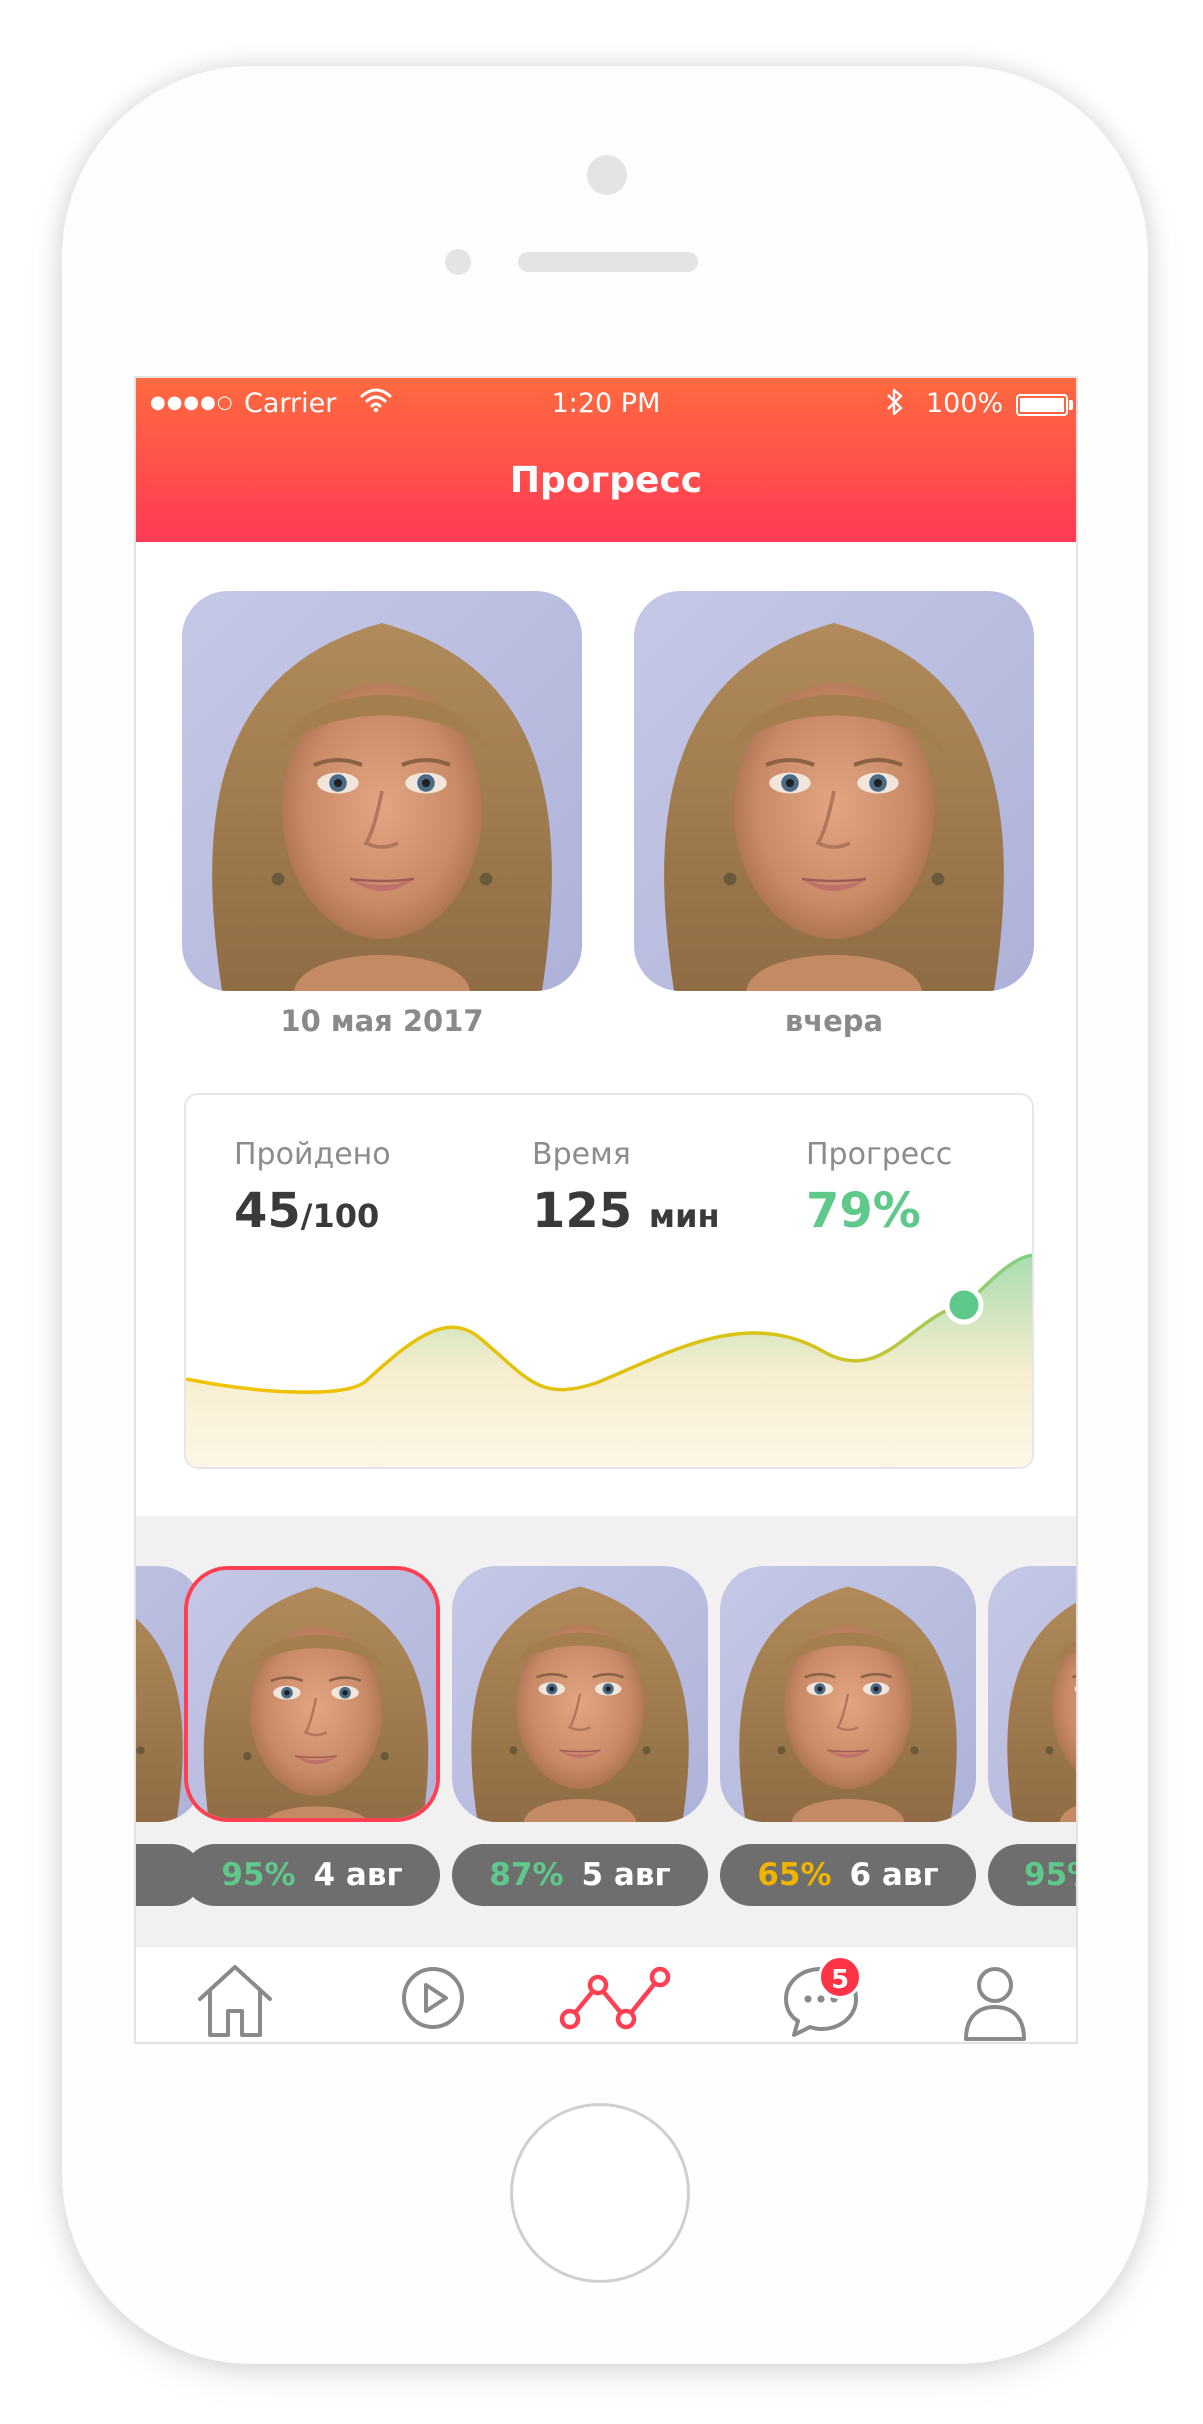 This screenshot has height=2424, width=1203. I want to click on session-thumb-selected, so click(312, 1694).